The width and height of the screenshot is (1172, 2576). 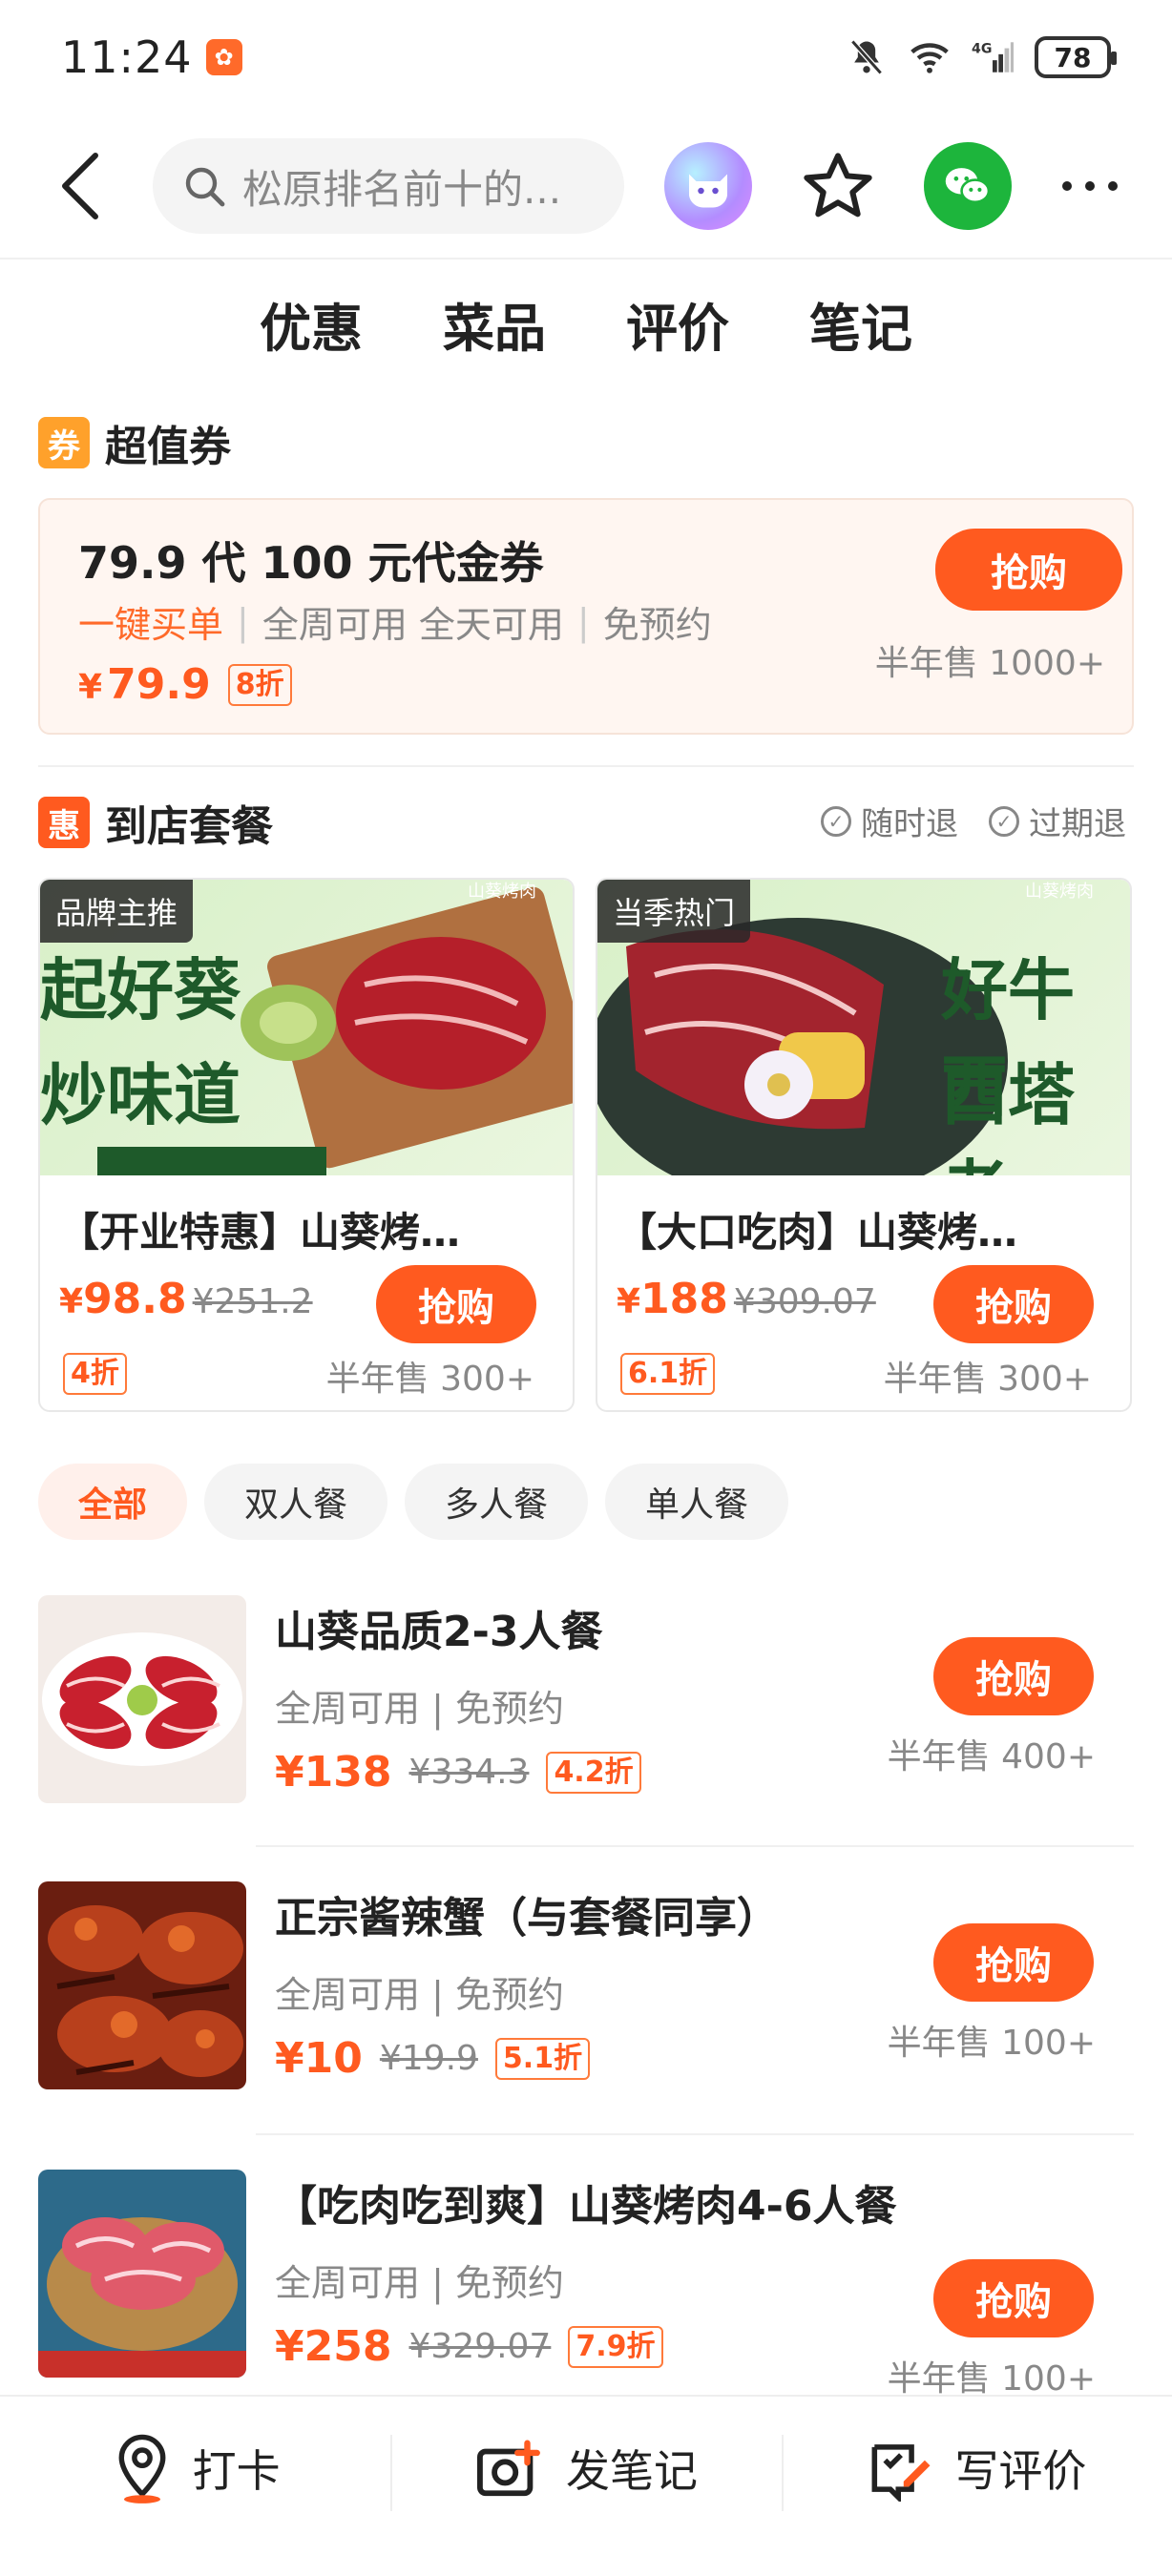 I want to click on back-button, so click(x=80, y=186).